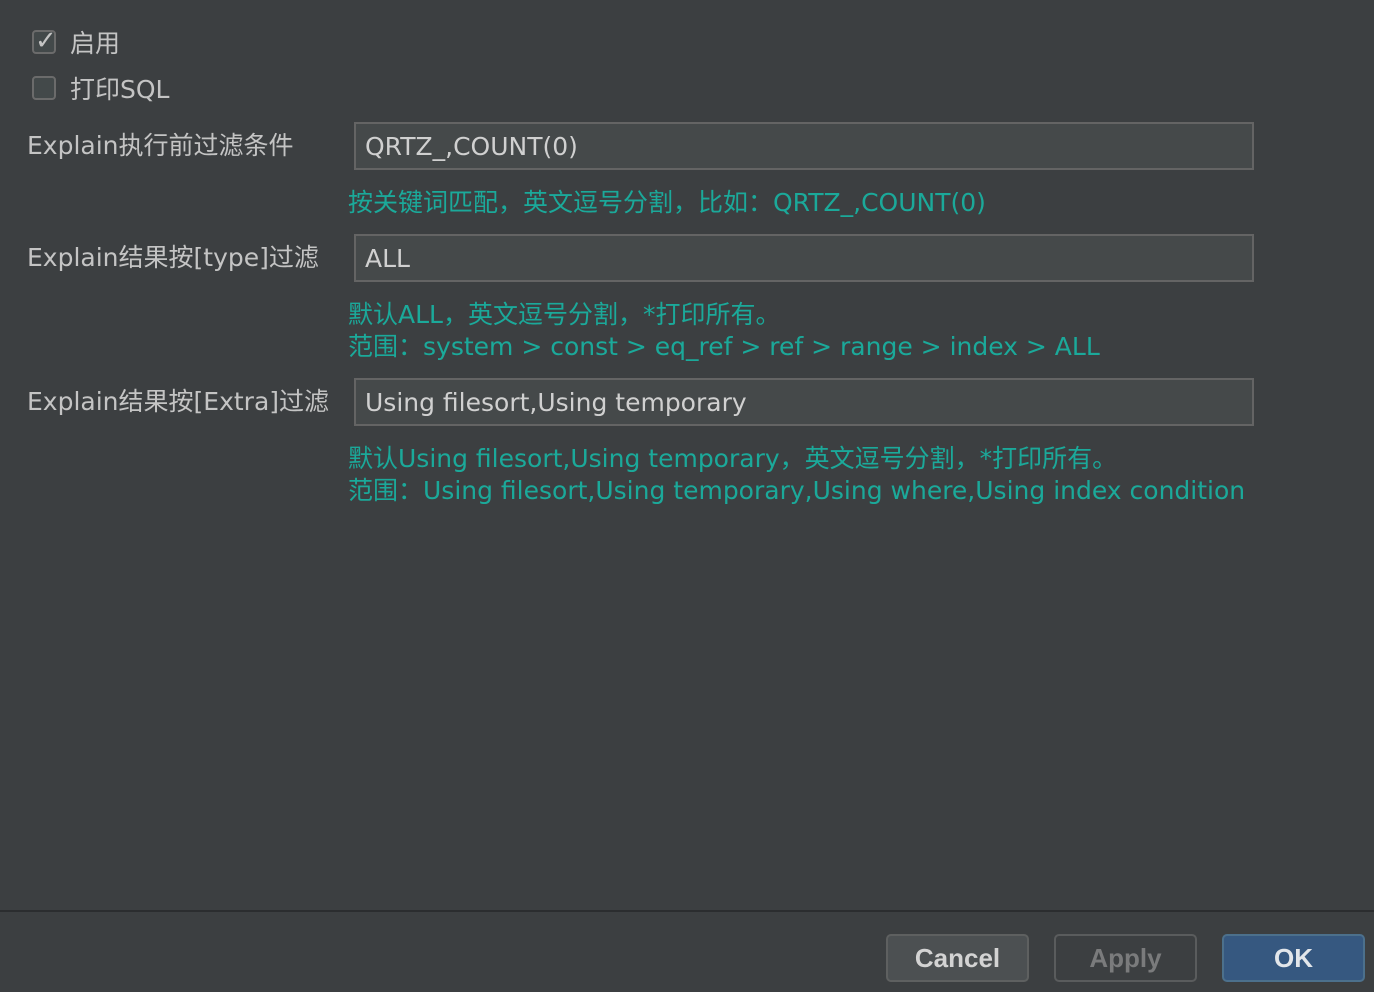 The width and height of the screenshot is (1374, 992). Describe the element at coordinates (804, 146) in the screenshot. I see `pre-explain-filter-input` at that location.